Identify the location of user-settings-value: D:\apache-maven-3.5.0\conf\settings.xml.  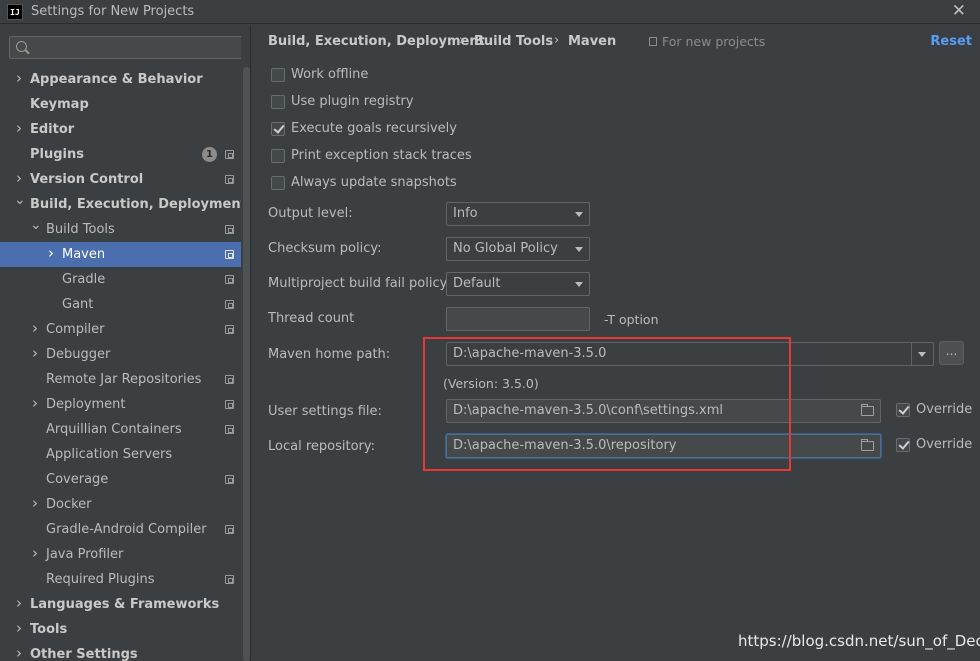
(588, 410).